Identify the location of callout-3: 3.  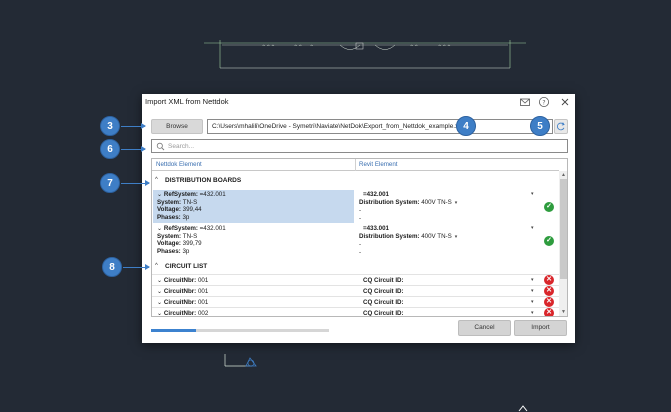
(110, 126).